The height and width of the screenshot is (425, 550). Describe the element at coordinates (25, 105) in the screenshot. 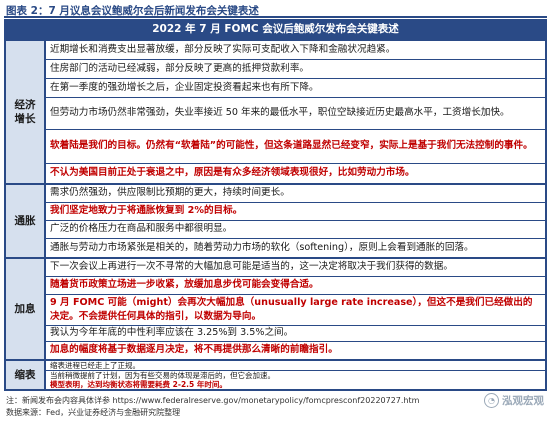

I see `category-label-line: 经济` at that location.